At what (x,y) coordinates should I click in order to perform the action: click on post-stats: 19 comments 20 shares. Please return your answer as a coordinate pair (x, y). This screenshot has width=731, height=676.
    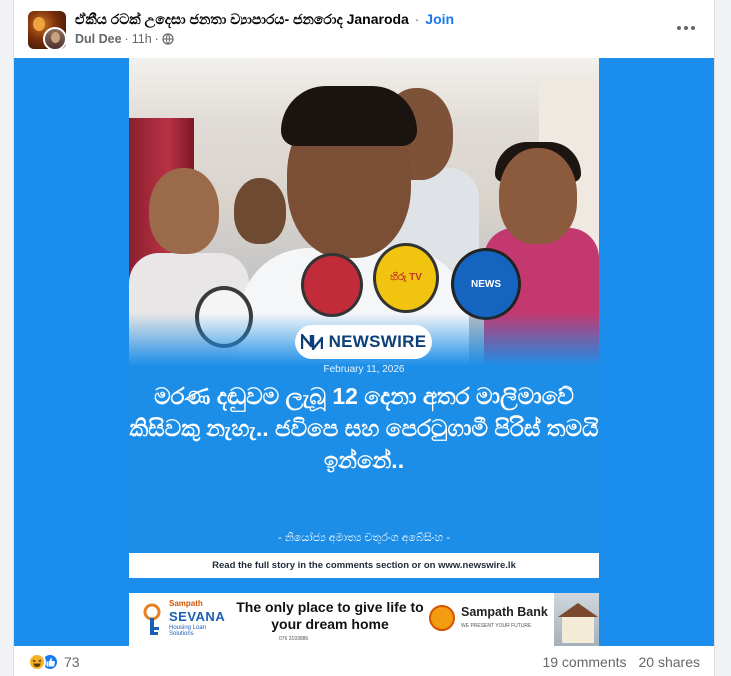
    Looking at the image, I should click on (621, 662).